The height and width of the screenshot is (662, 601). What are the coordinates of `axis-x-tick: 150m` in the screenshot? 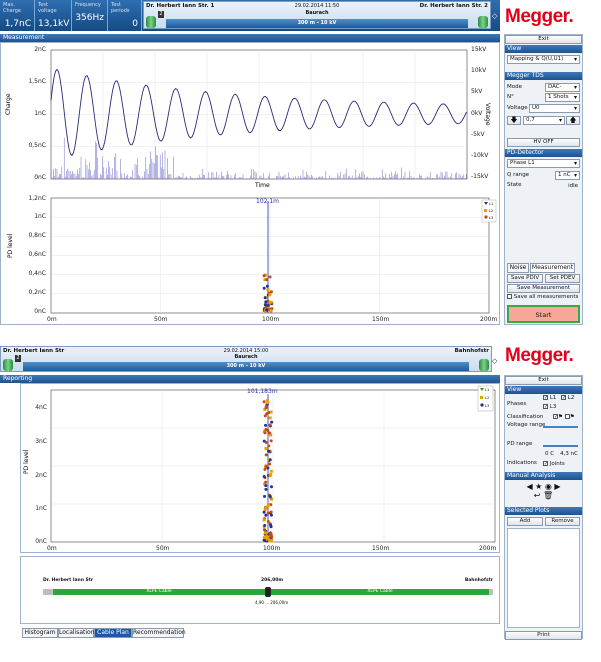 It's located at (381, 548).